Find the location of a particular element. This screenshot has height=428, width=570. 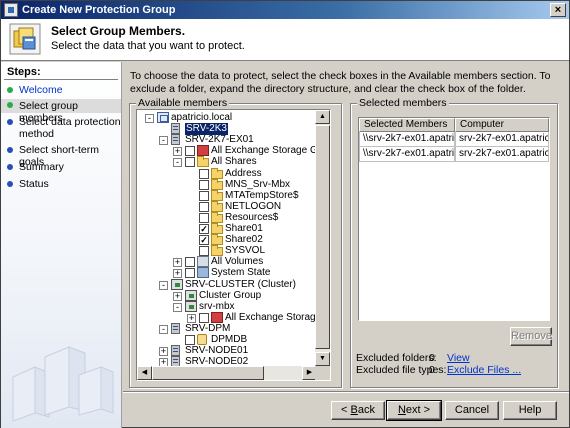

column-header-computer: Computer is located at coordinates (502, 125).